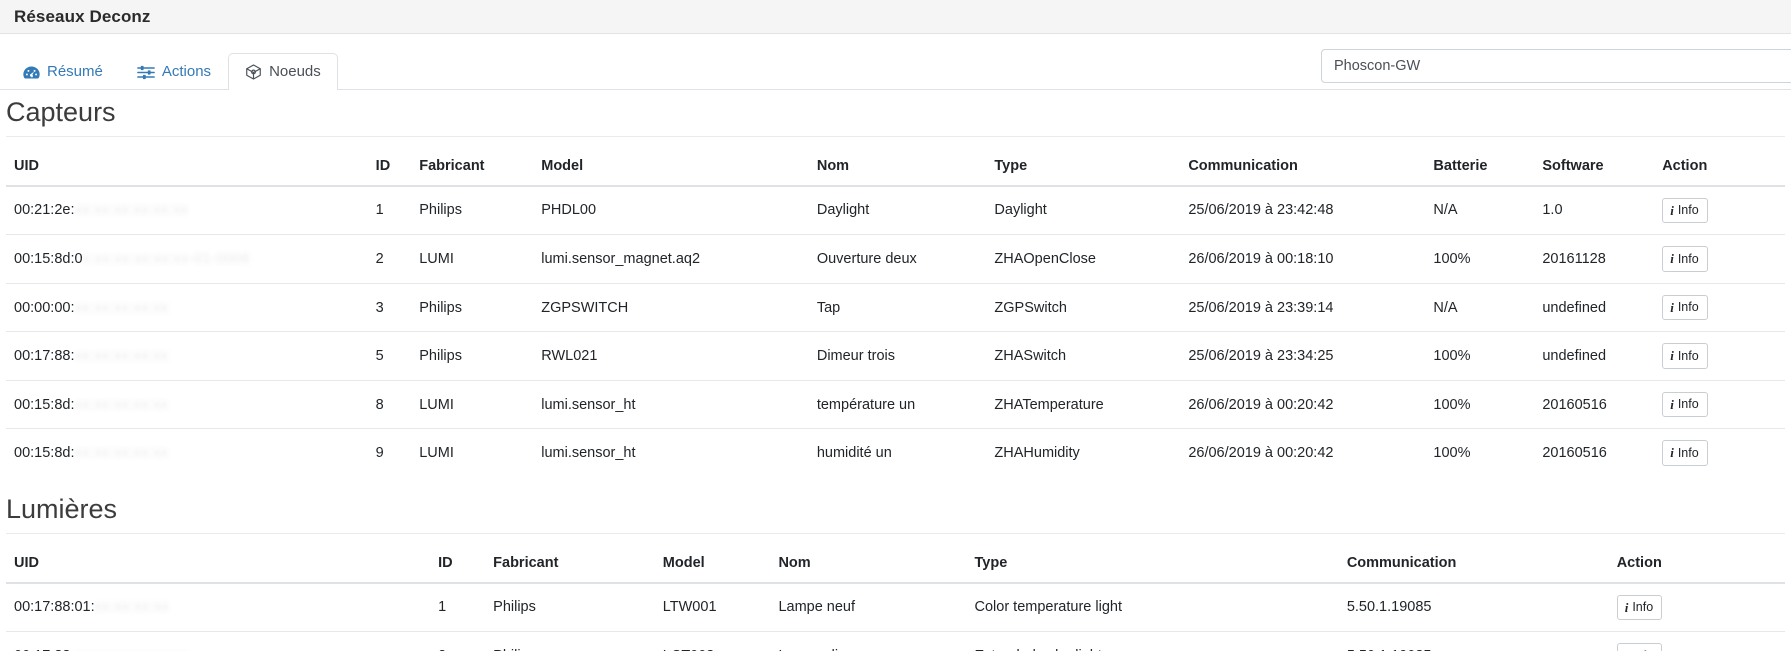 This screenshot has height=651, width=1791. Describe the element at coordinates (166, 259) in the screenshot. I see `redacted-uid: x:xx:xx:xx:xx:xx-01-0006` at that location.